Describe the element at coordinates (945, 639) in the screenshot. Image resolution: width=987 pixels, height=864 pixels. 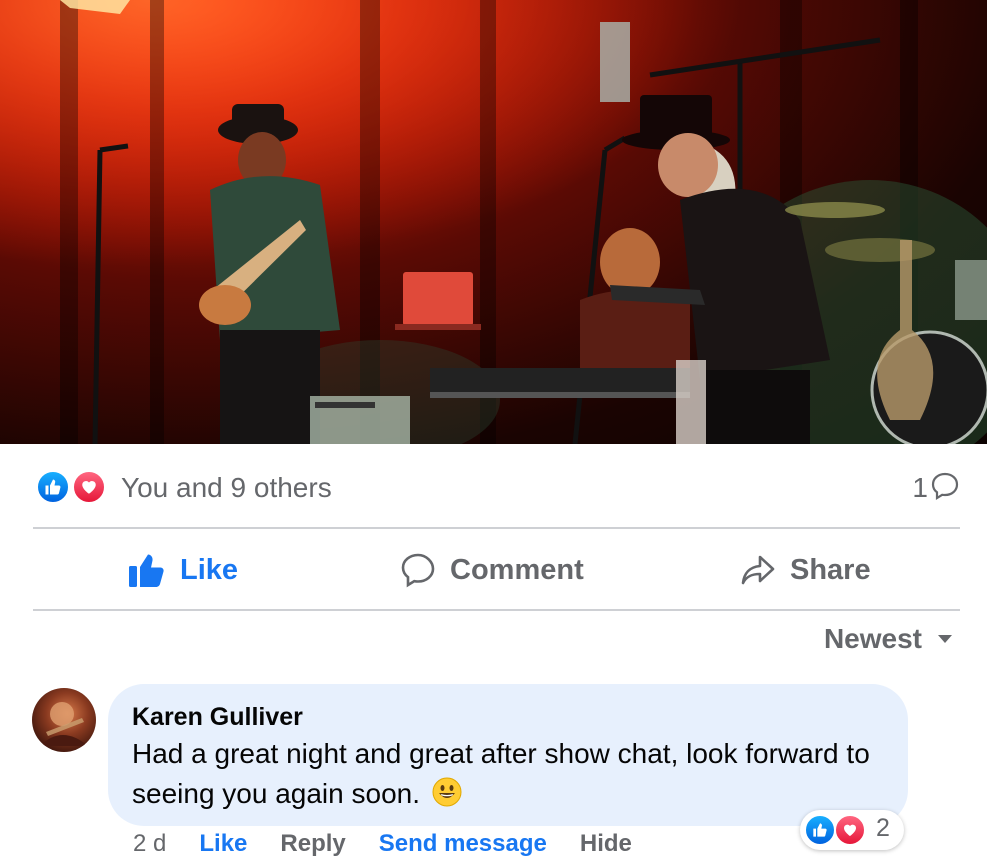
I see `caret-down-icon` at that location.